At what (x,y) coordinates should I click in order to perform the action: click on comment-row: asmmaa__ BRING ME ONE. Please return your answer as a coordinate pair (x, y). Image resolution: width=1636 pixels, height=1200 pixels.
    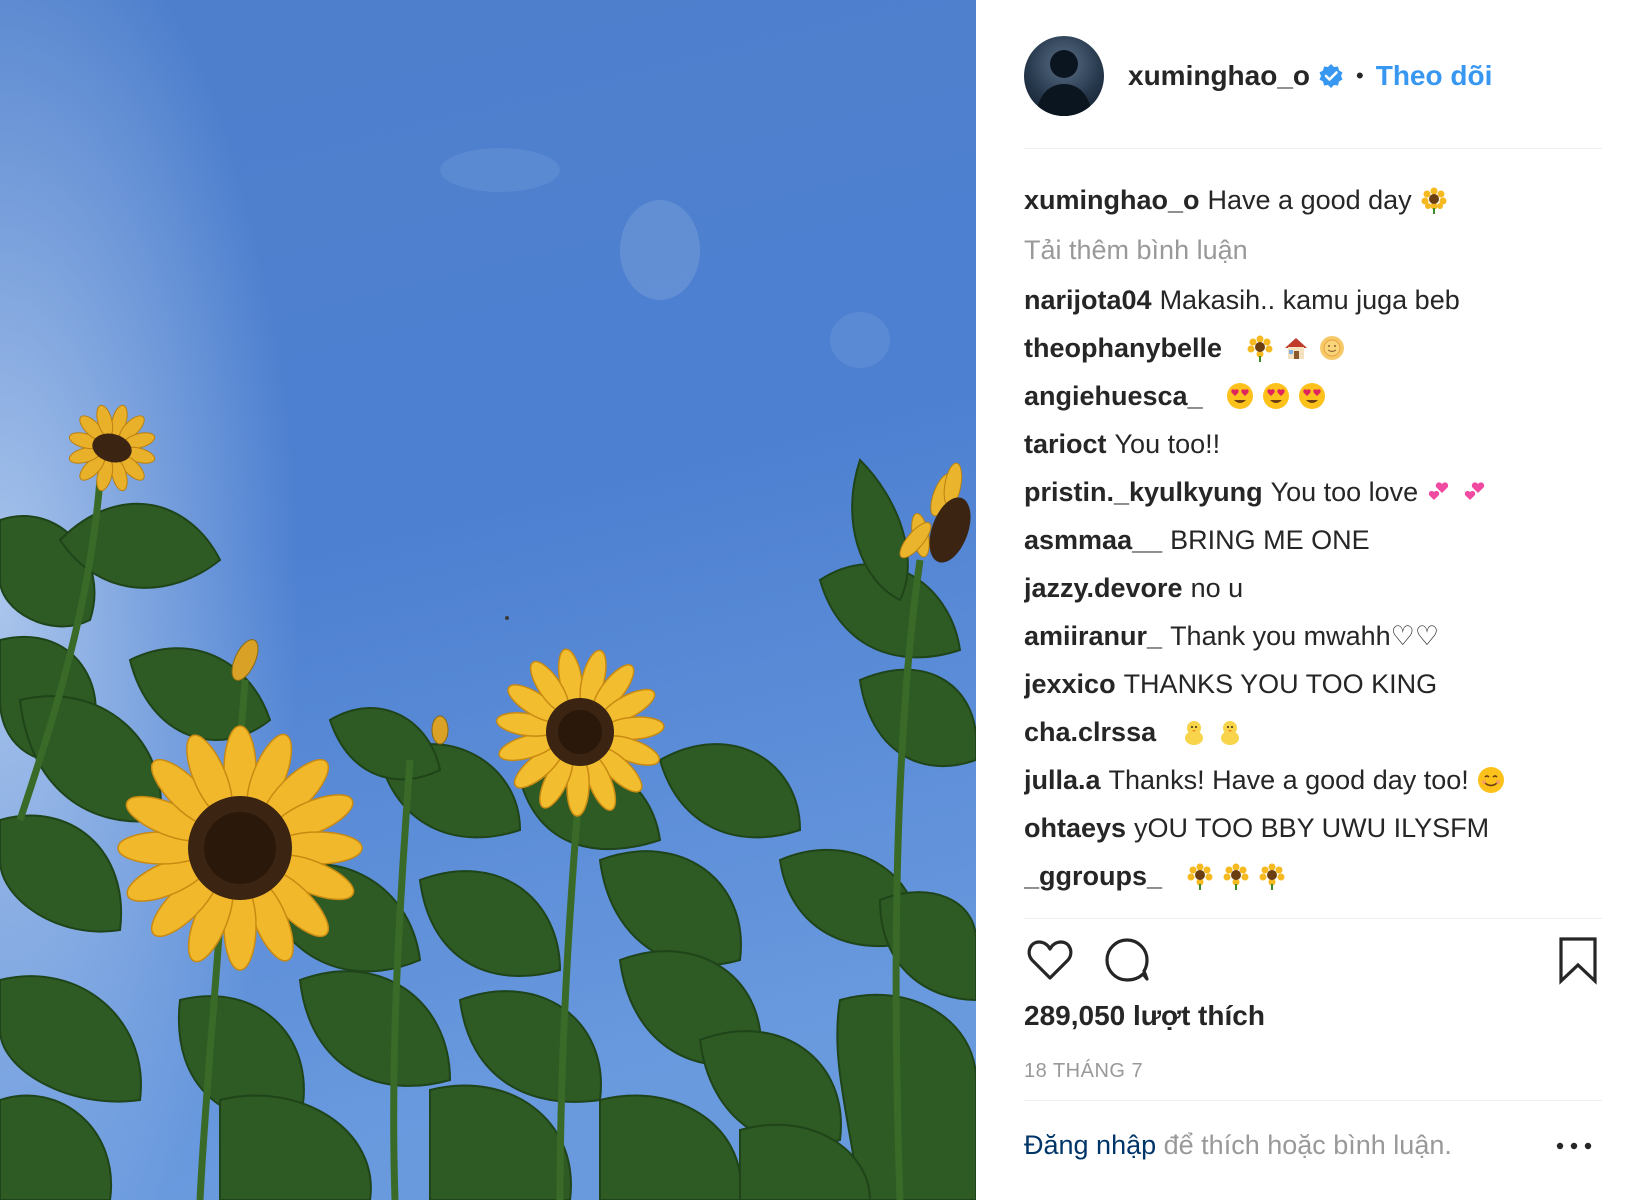
    Looking at the image, I should click on (1313, 540).